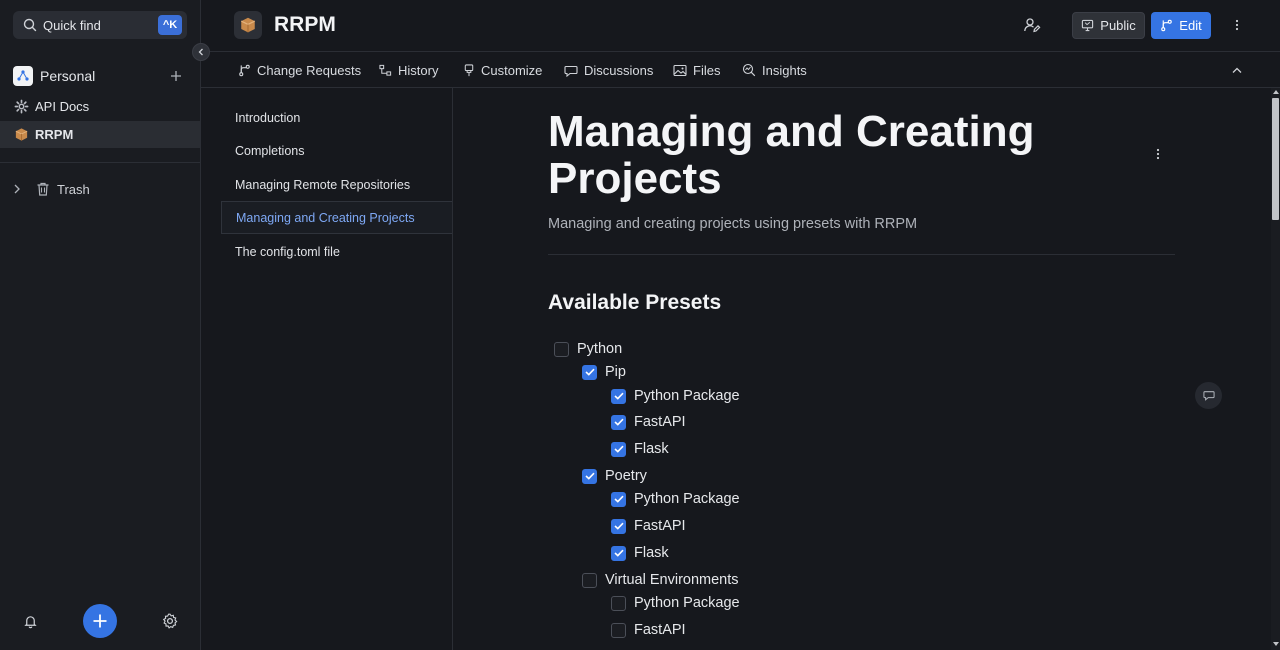  Describe the element at coordinates (619, 70) in the screenshot. I see `tab-label: Discussions` at that location.